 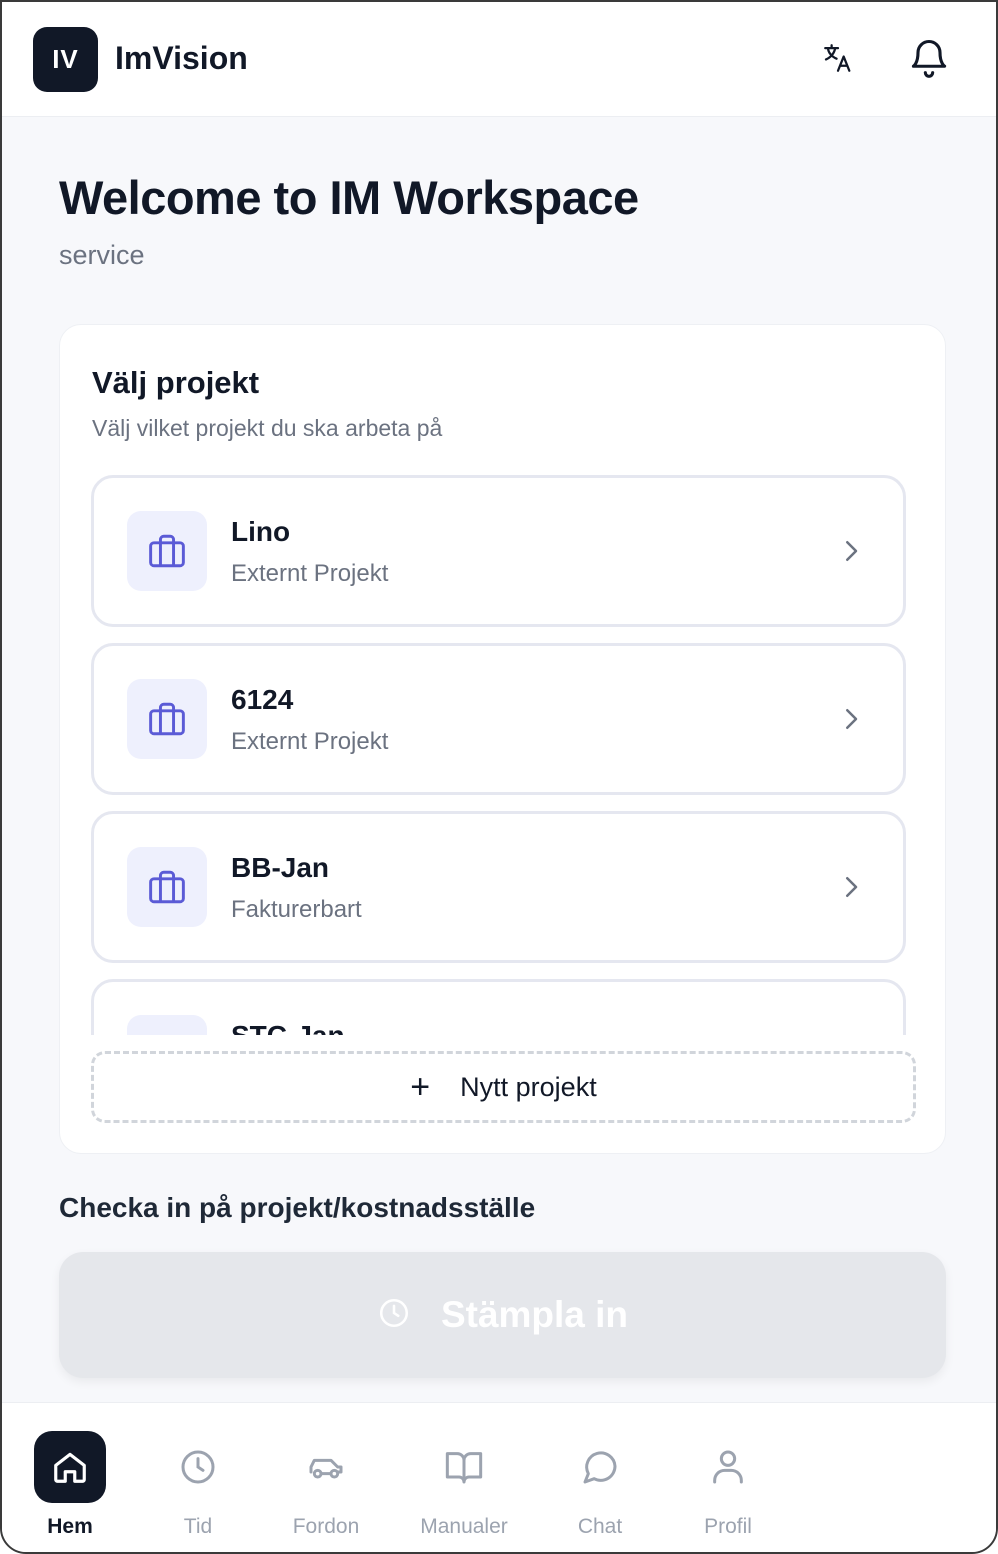 What do you see at coordinates (528, 1086) in the screenshot?
I see `new-project-label: Nytt projekt` at bounding box center [528, 1086].